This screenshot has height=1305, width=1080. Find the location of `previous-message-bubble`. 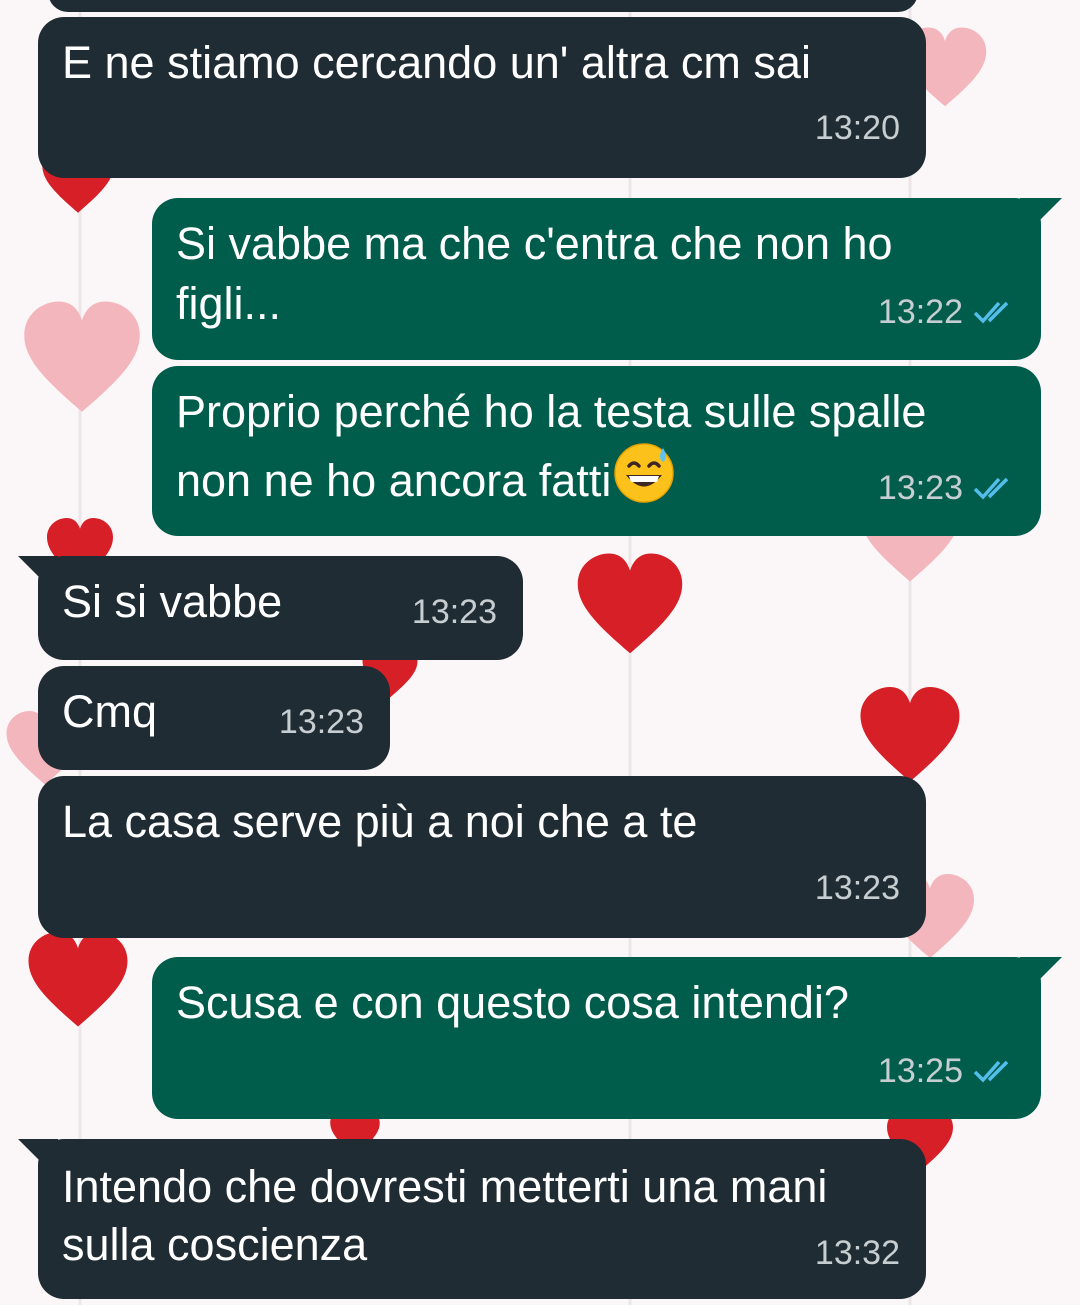

previous-message-bubble is located at coordinates (483, 6).